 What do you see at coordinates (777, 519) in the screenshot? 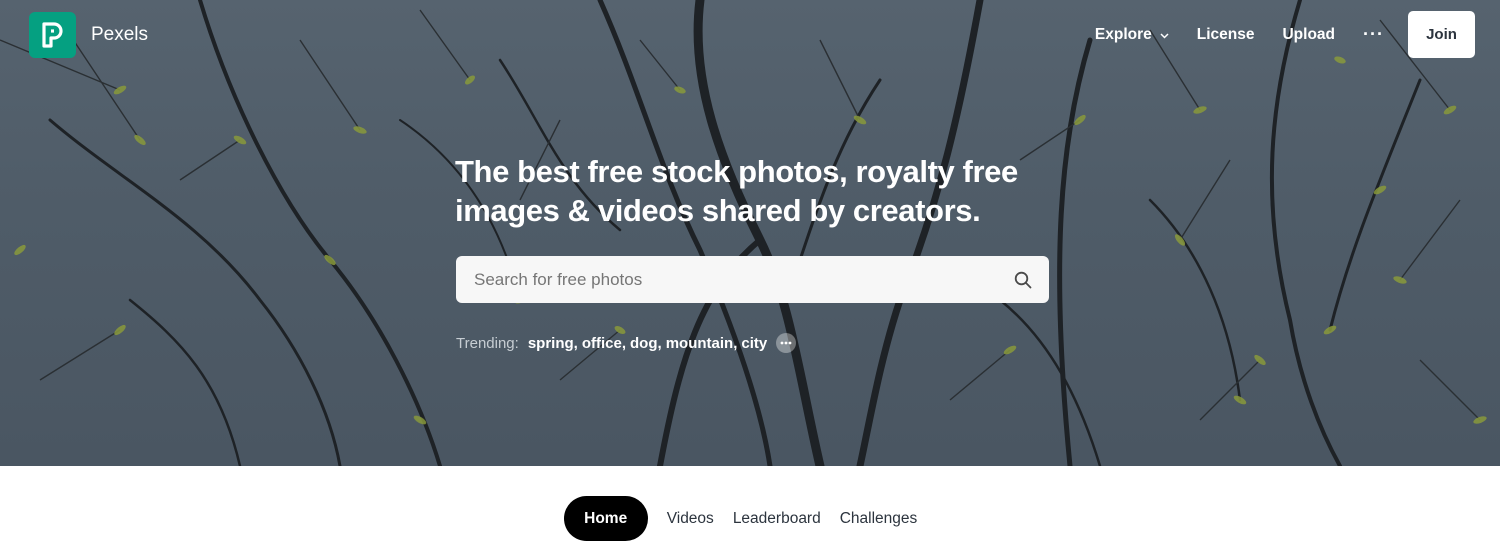
I see `tab-leaderboard: Leaderboard` at bounding box center [777, 519].